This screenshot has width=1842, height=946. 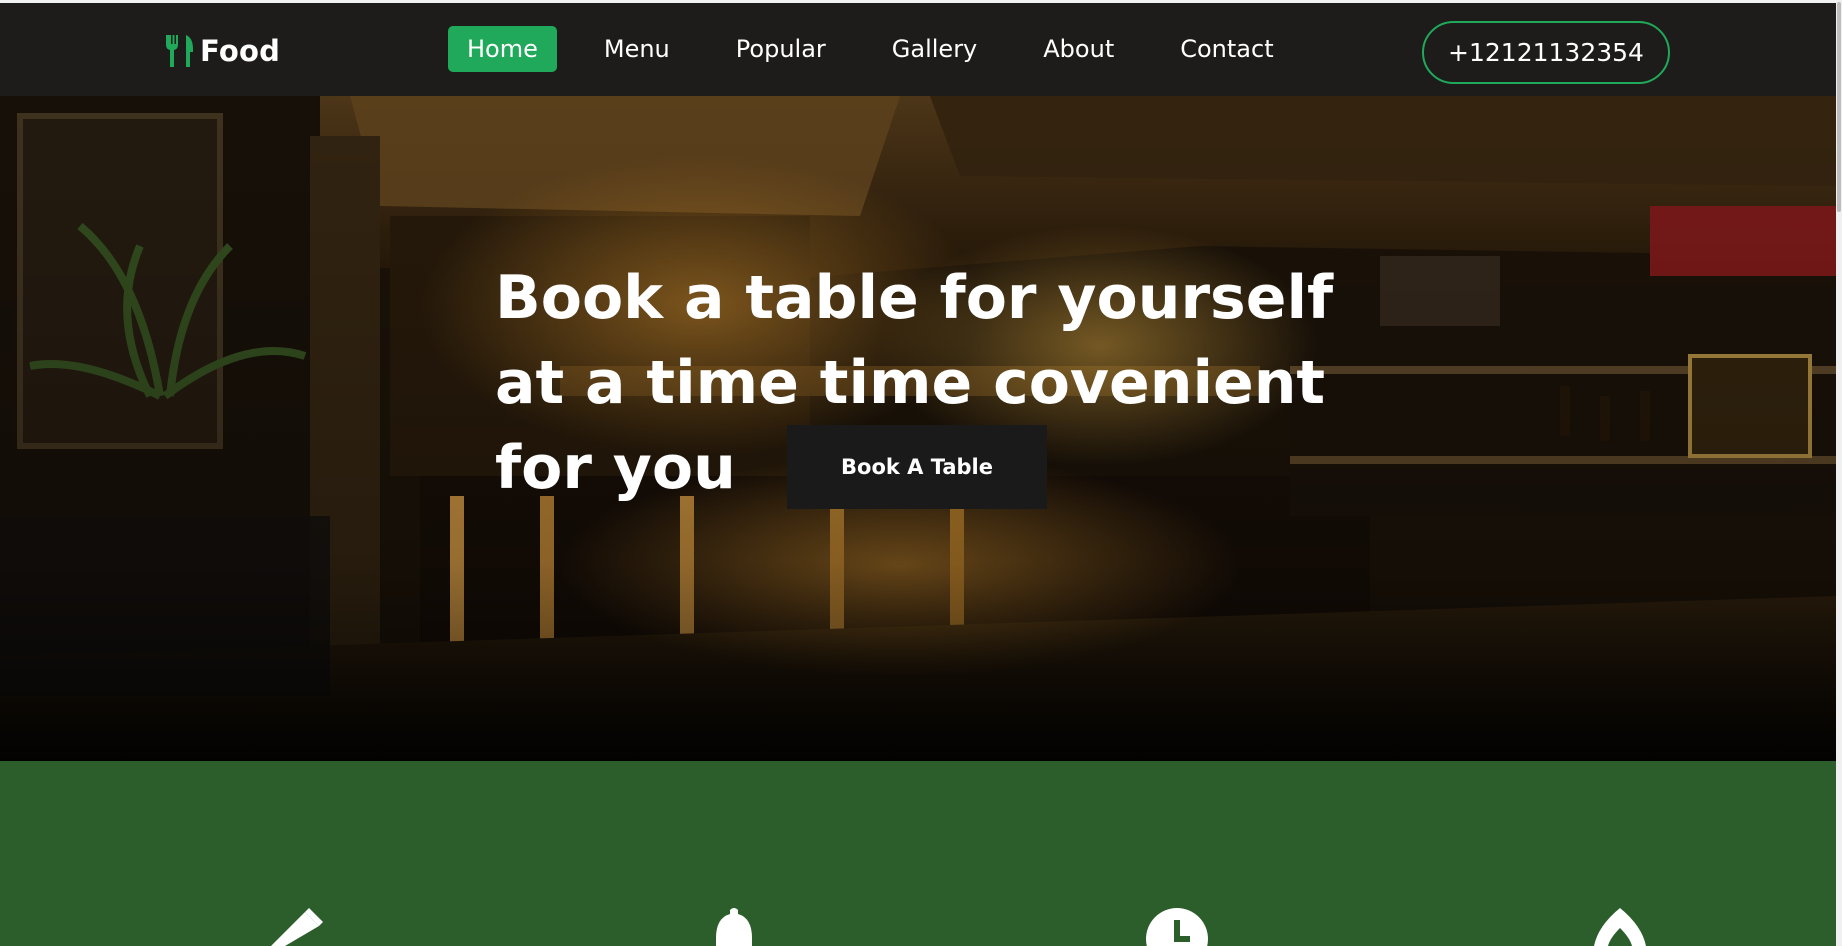 I want to click on brand-logo: Food, so click(x=222, y=51).